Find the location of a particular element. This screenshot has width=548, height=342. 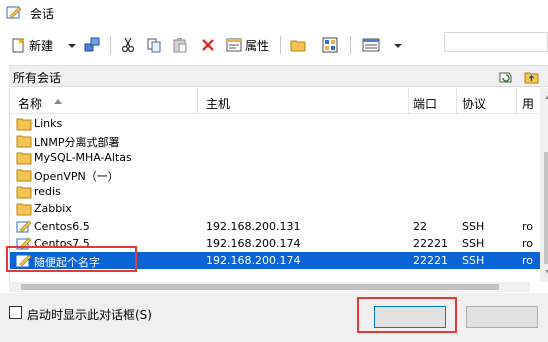

paste-button is located at coordinates (180, 45).